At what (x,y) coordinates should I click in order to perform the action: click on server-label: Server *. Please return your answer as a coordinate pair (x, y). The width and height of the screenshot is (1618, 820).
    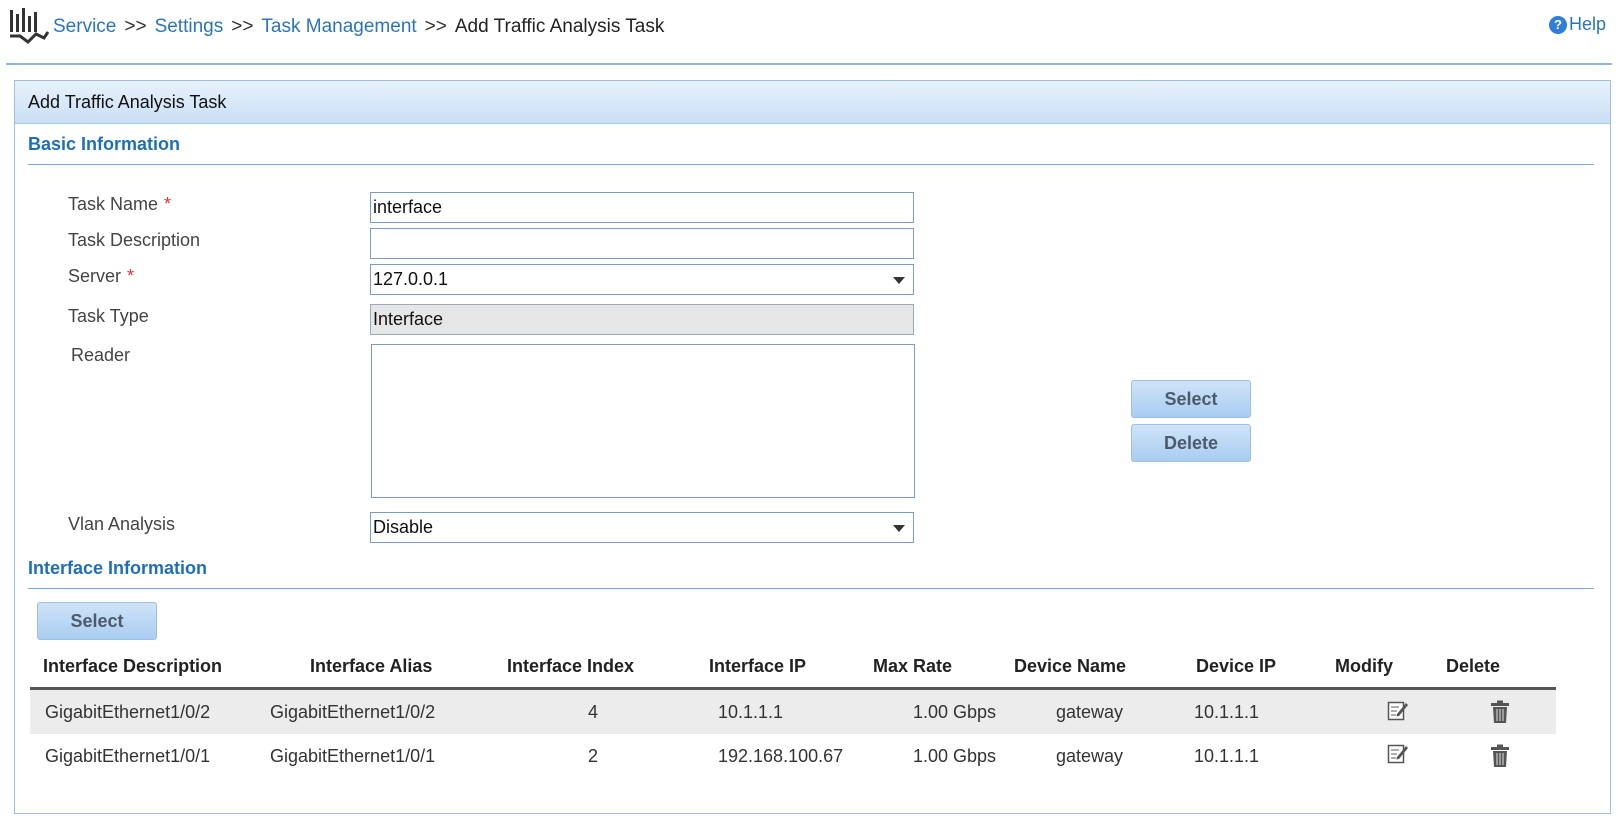
    Looking at the image, I should click on (101, 276).